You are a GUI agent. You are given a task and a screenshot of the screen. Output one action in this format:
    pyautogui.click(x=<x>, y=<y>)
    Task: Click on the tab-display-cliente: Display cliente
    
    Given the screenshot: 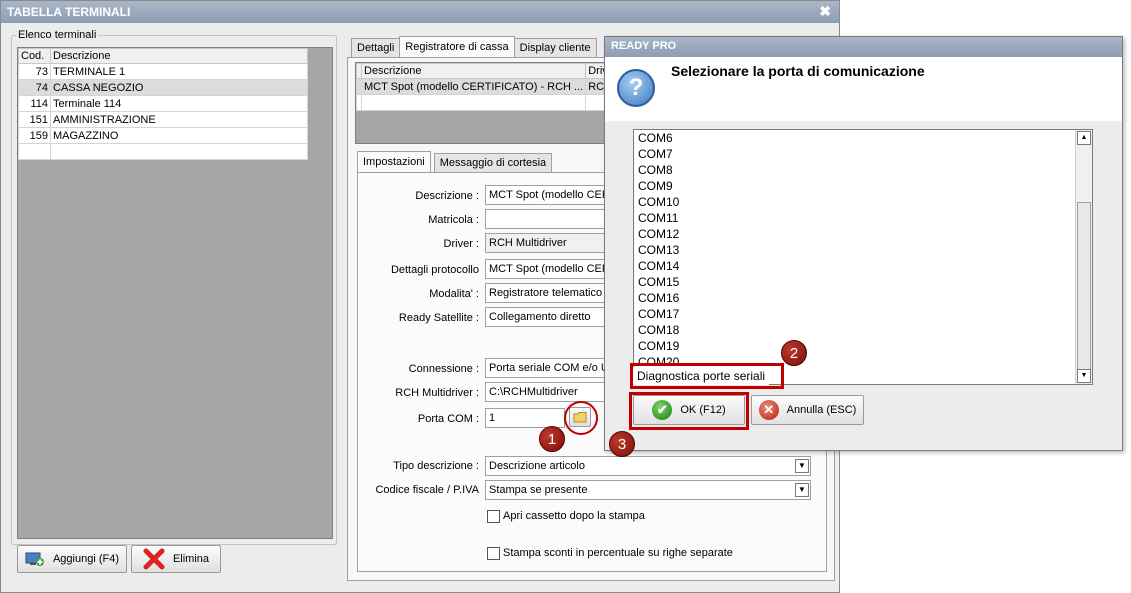 What is the action you would take?
    pyautogui.click(x=555, y=47)
    